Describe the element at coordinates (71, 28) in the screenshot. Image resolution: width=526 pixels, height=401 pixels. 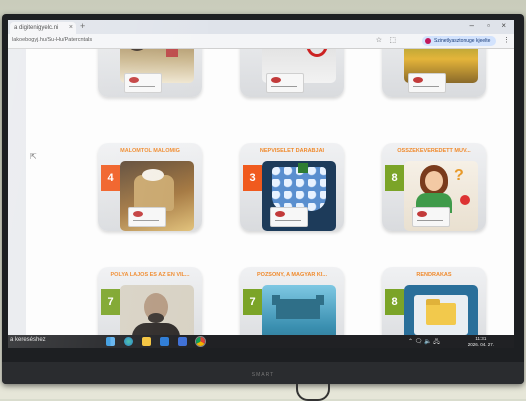
I see `close-icon: ×` at that location.